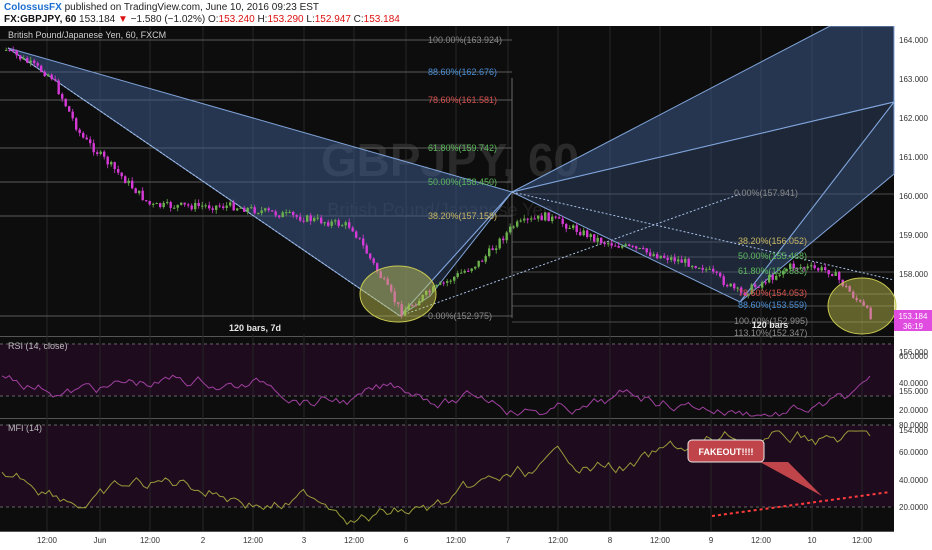 Image resolution: width=932 pixels, height=550 pixels. What do you see at coordinates (462, 182) in the screenshot?
I see `fib-left-label: 50.00%(158.450)` at bounding box center [462, 182].